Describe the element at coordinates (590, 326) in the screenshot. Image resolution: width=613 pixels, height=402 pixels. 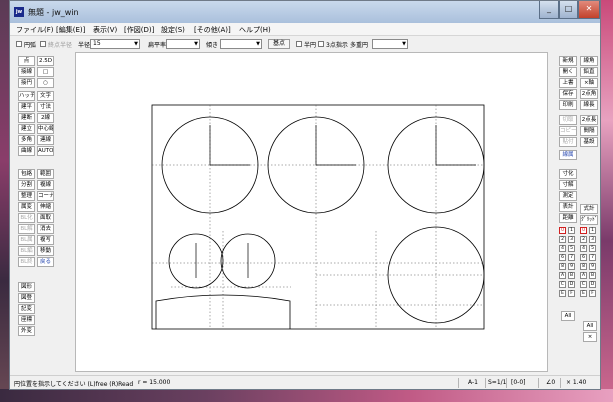
I see `layer-all-button: All` at that location.